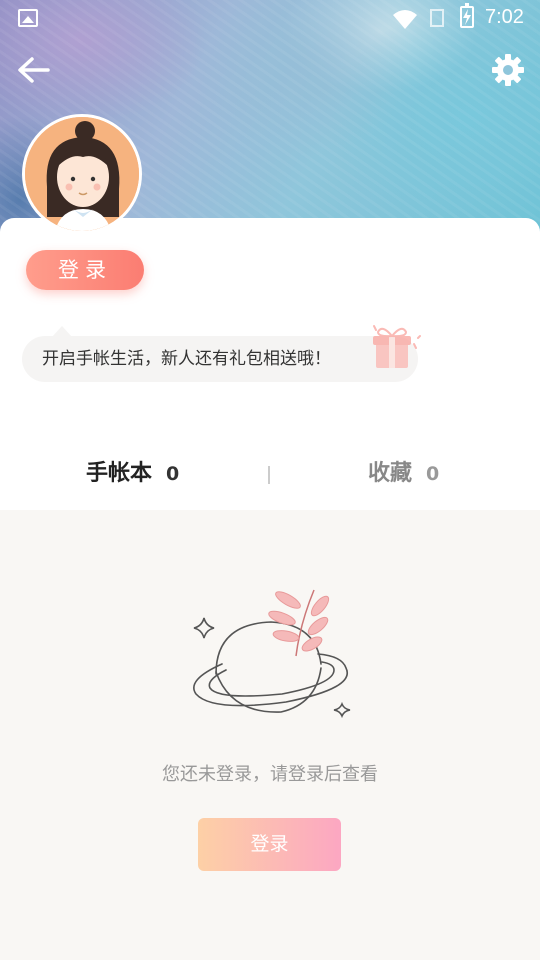  What do you see at coordinates (119, 473) in the screenshot?
I see `tab-notebook-label: 手帐本` at bounding box center [119, 473].